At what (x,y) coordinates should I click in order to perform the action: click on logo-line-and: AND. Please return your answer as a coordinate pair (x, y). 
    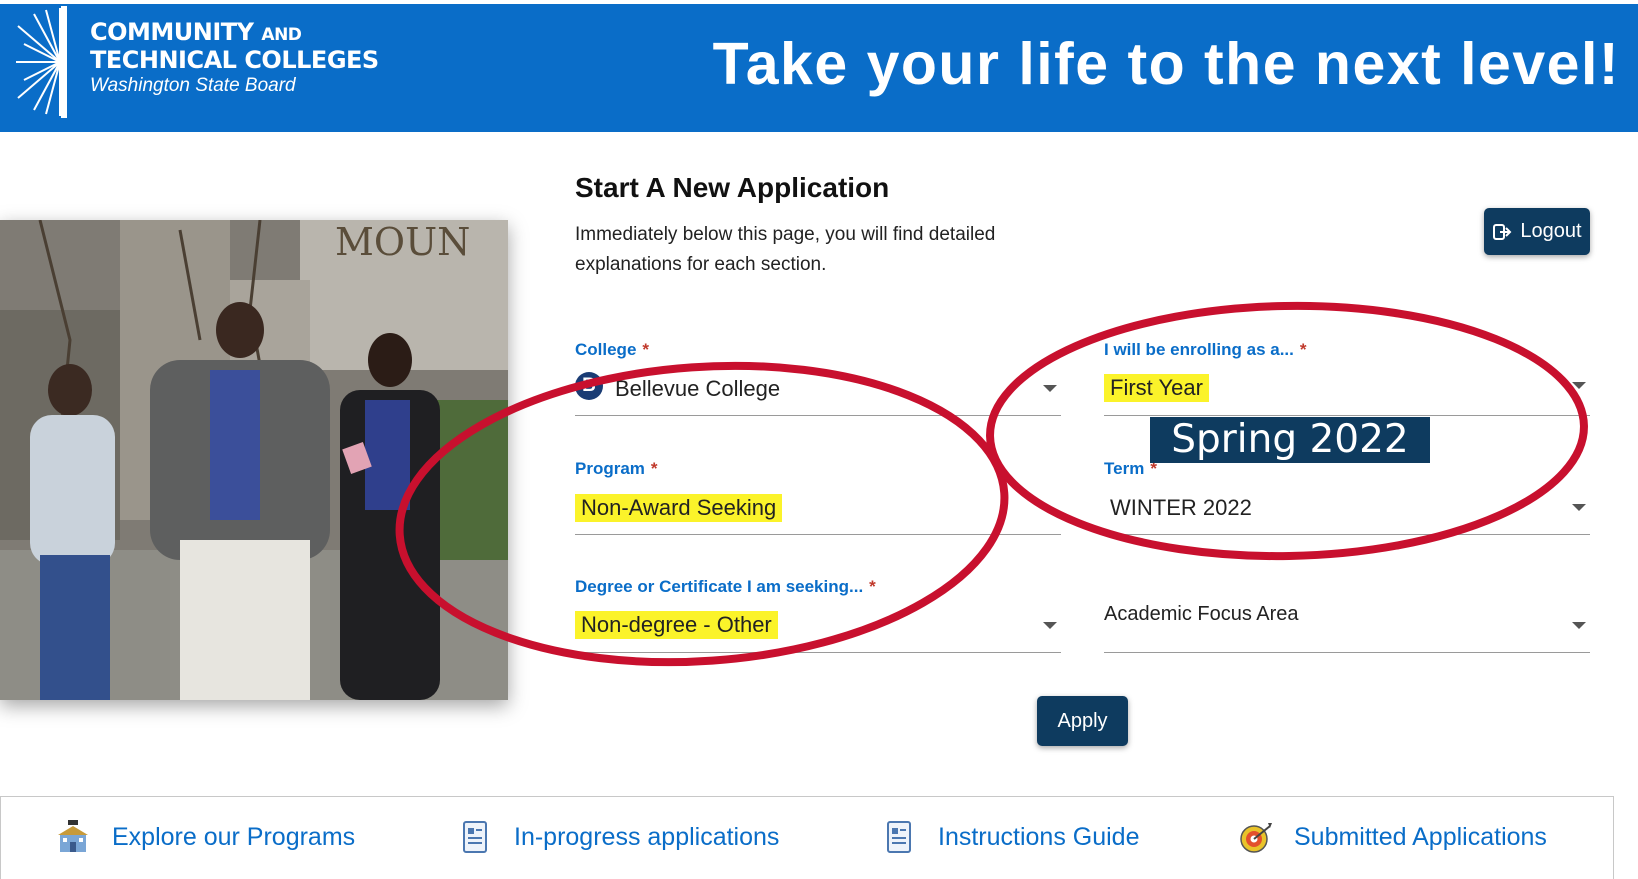
    Looking at the image, I should click on (281, 35).